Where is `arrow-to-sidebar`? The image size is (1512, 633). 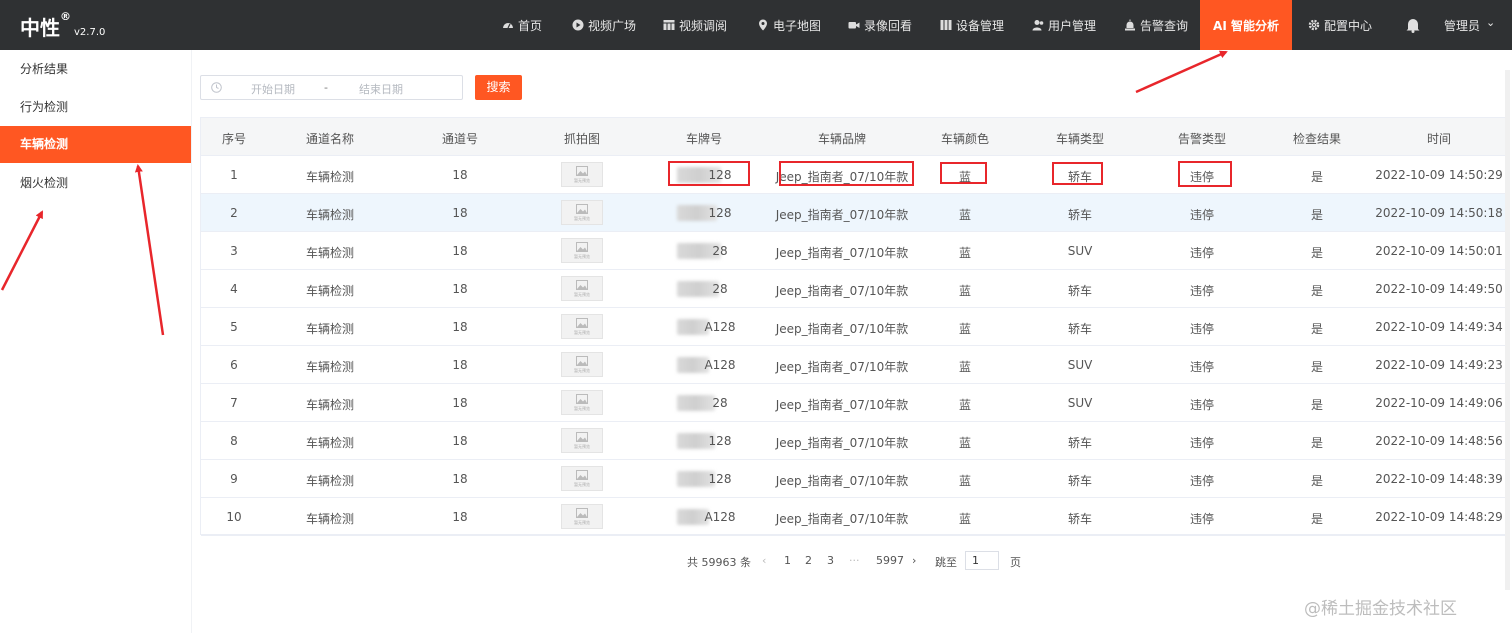
arrow-to-sidebar is located at coordinates (22, 250).